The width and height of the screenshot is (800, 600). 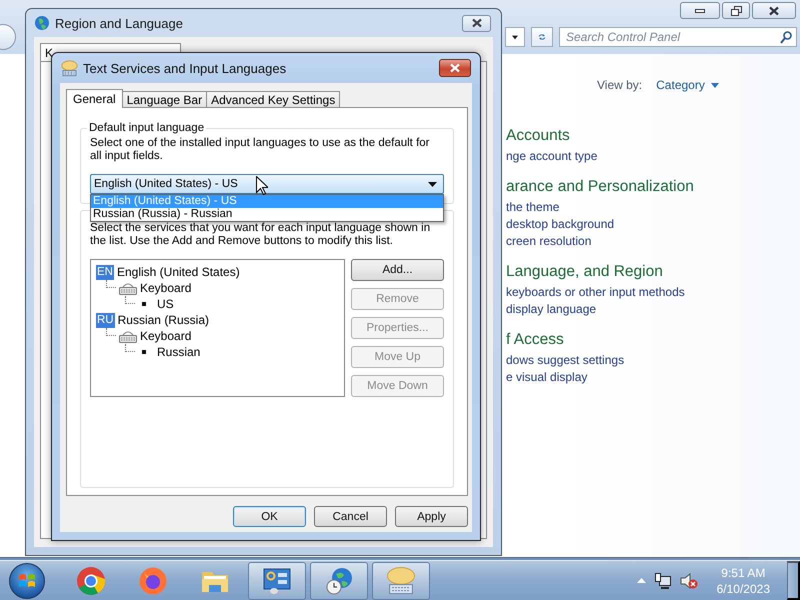 What do you see at coordinates (743, 572) in the screenshot?
I see `clock-time: 9:51 AM` at bounding box center [743, 572].